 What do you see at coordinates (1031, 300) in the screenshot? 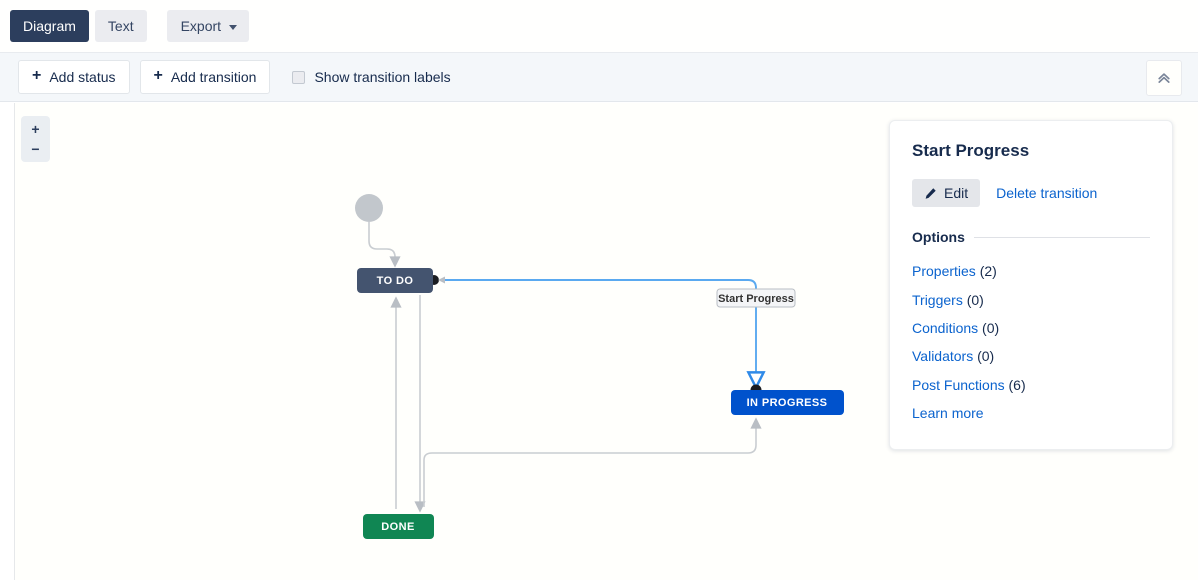
I see `list-item: Triggers (0)` at bounding box center [1031, 300].